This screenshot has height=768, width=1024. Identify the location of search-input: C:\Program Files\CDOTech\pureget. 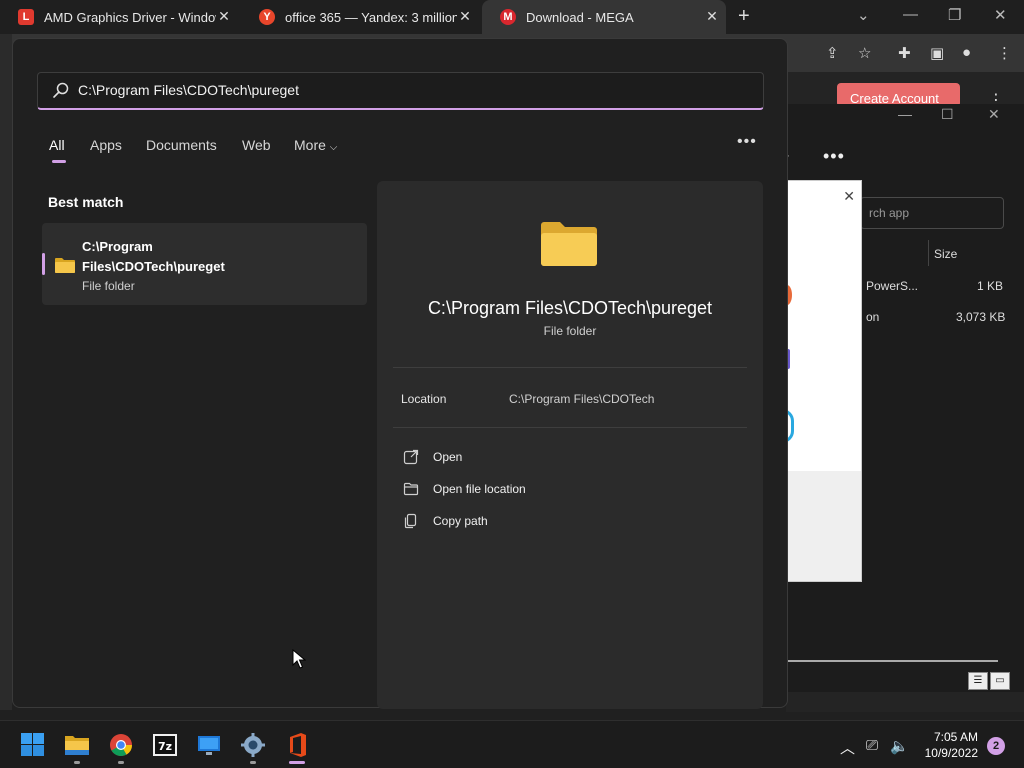
(188, 90).